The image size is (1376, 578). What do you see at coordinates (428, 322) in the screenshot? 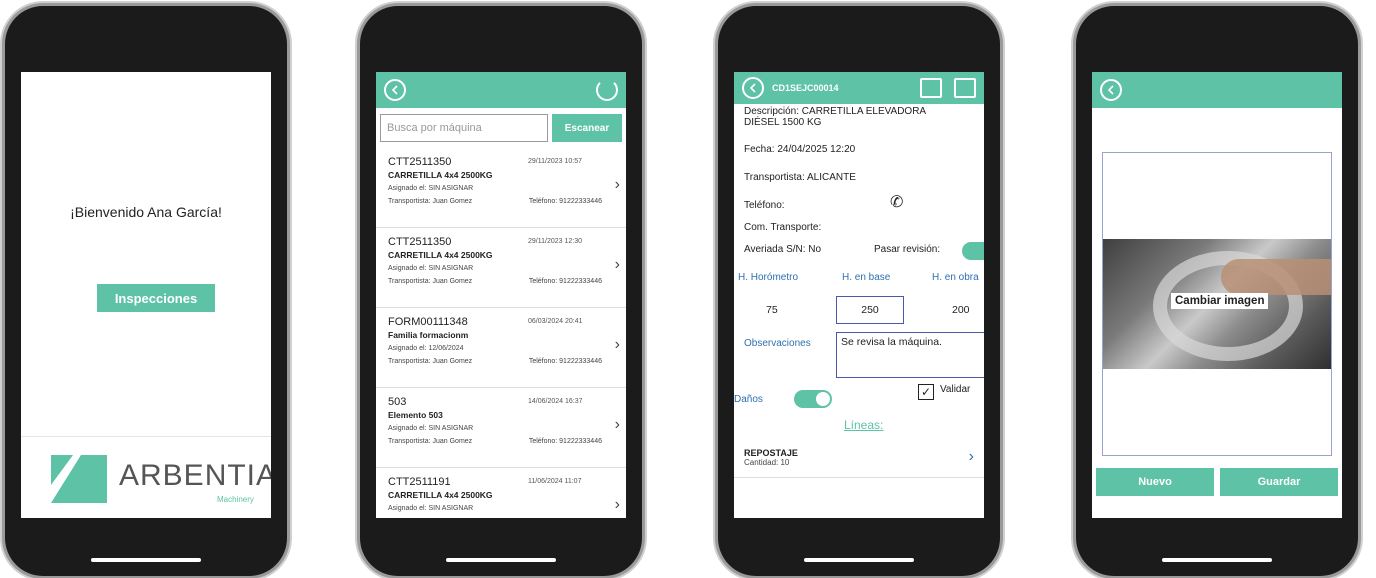
I see `item-code: FORM00111348` at bounding box center [428, 322].